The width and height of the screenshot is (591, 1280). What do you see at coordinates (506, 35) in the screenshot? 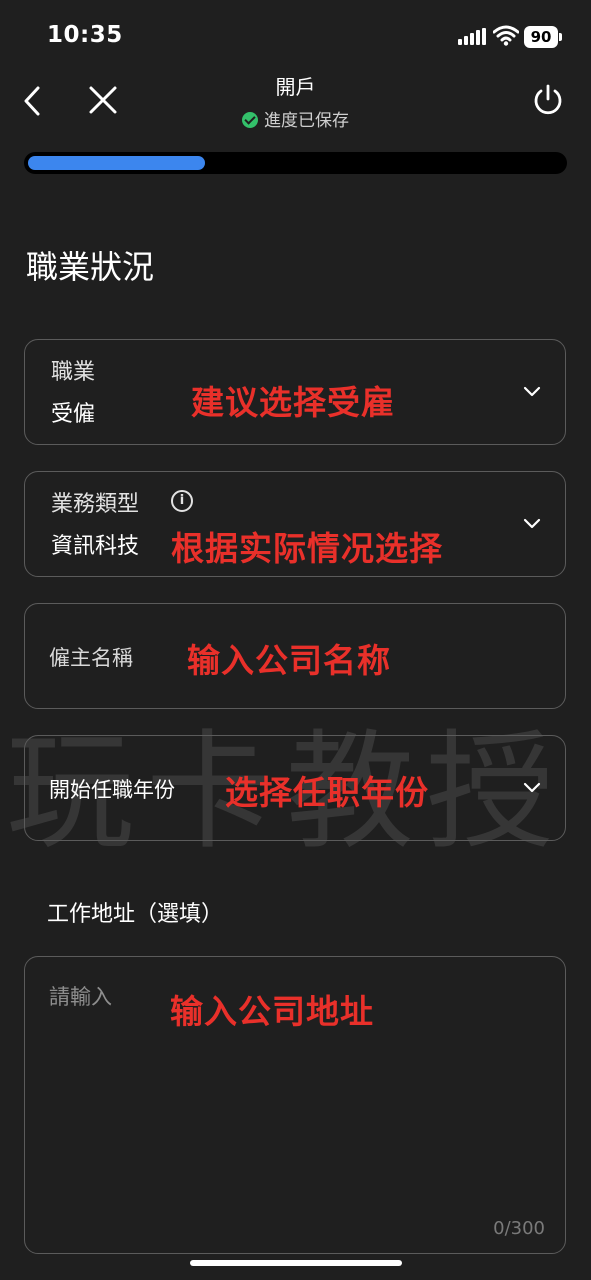
I see `wifi-icon` at bounding box center [506, 35].